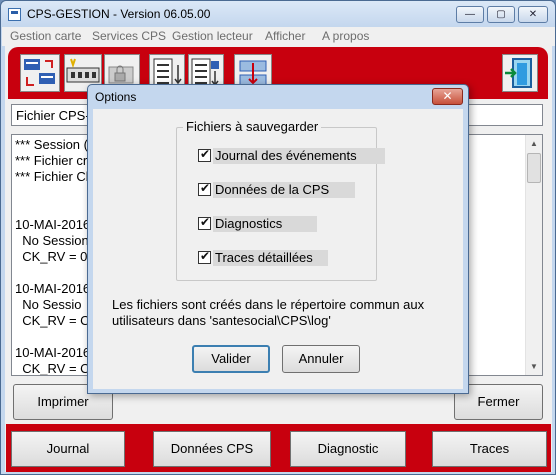 This screenshot has width=556, height=475. What do you see at coordinates (252, 126) in the screenshot?
I see `group-label: Fichiers à sauvegarder` at bounding box center [252, 126].